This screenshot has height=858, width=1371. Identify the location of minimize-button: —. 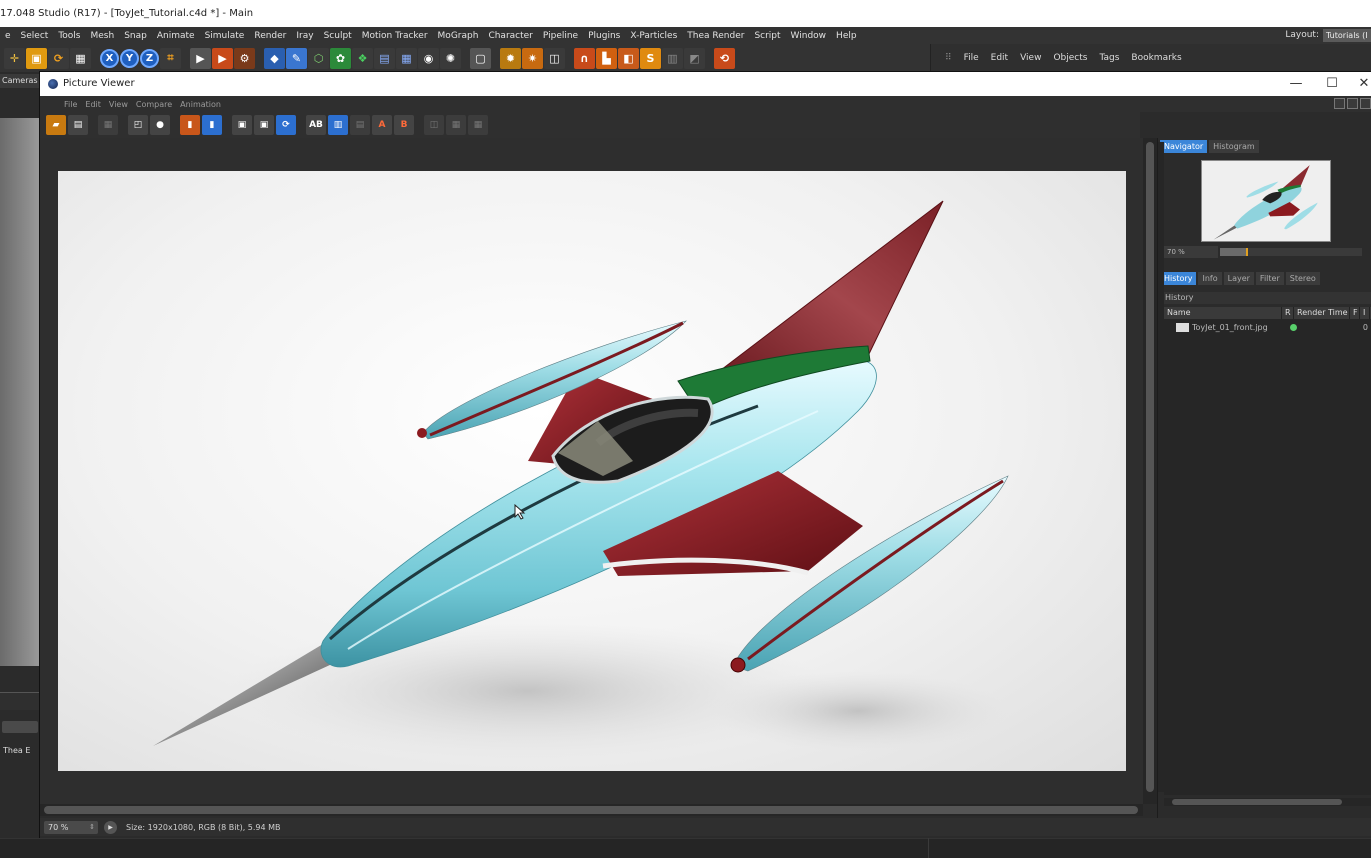
(1296, 84).